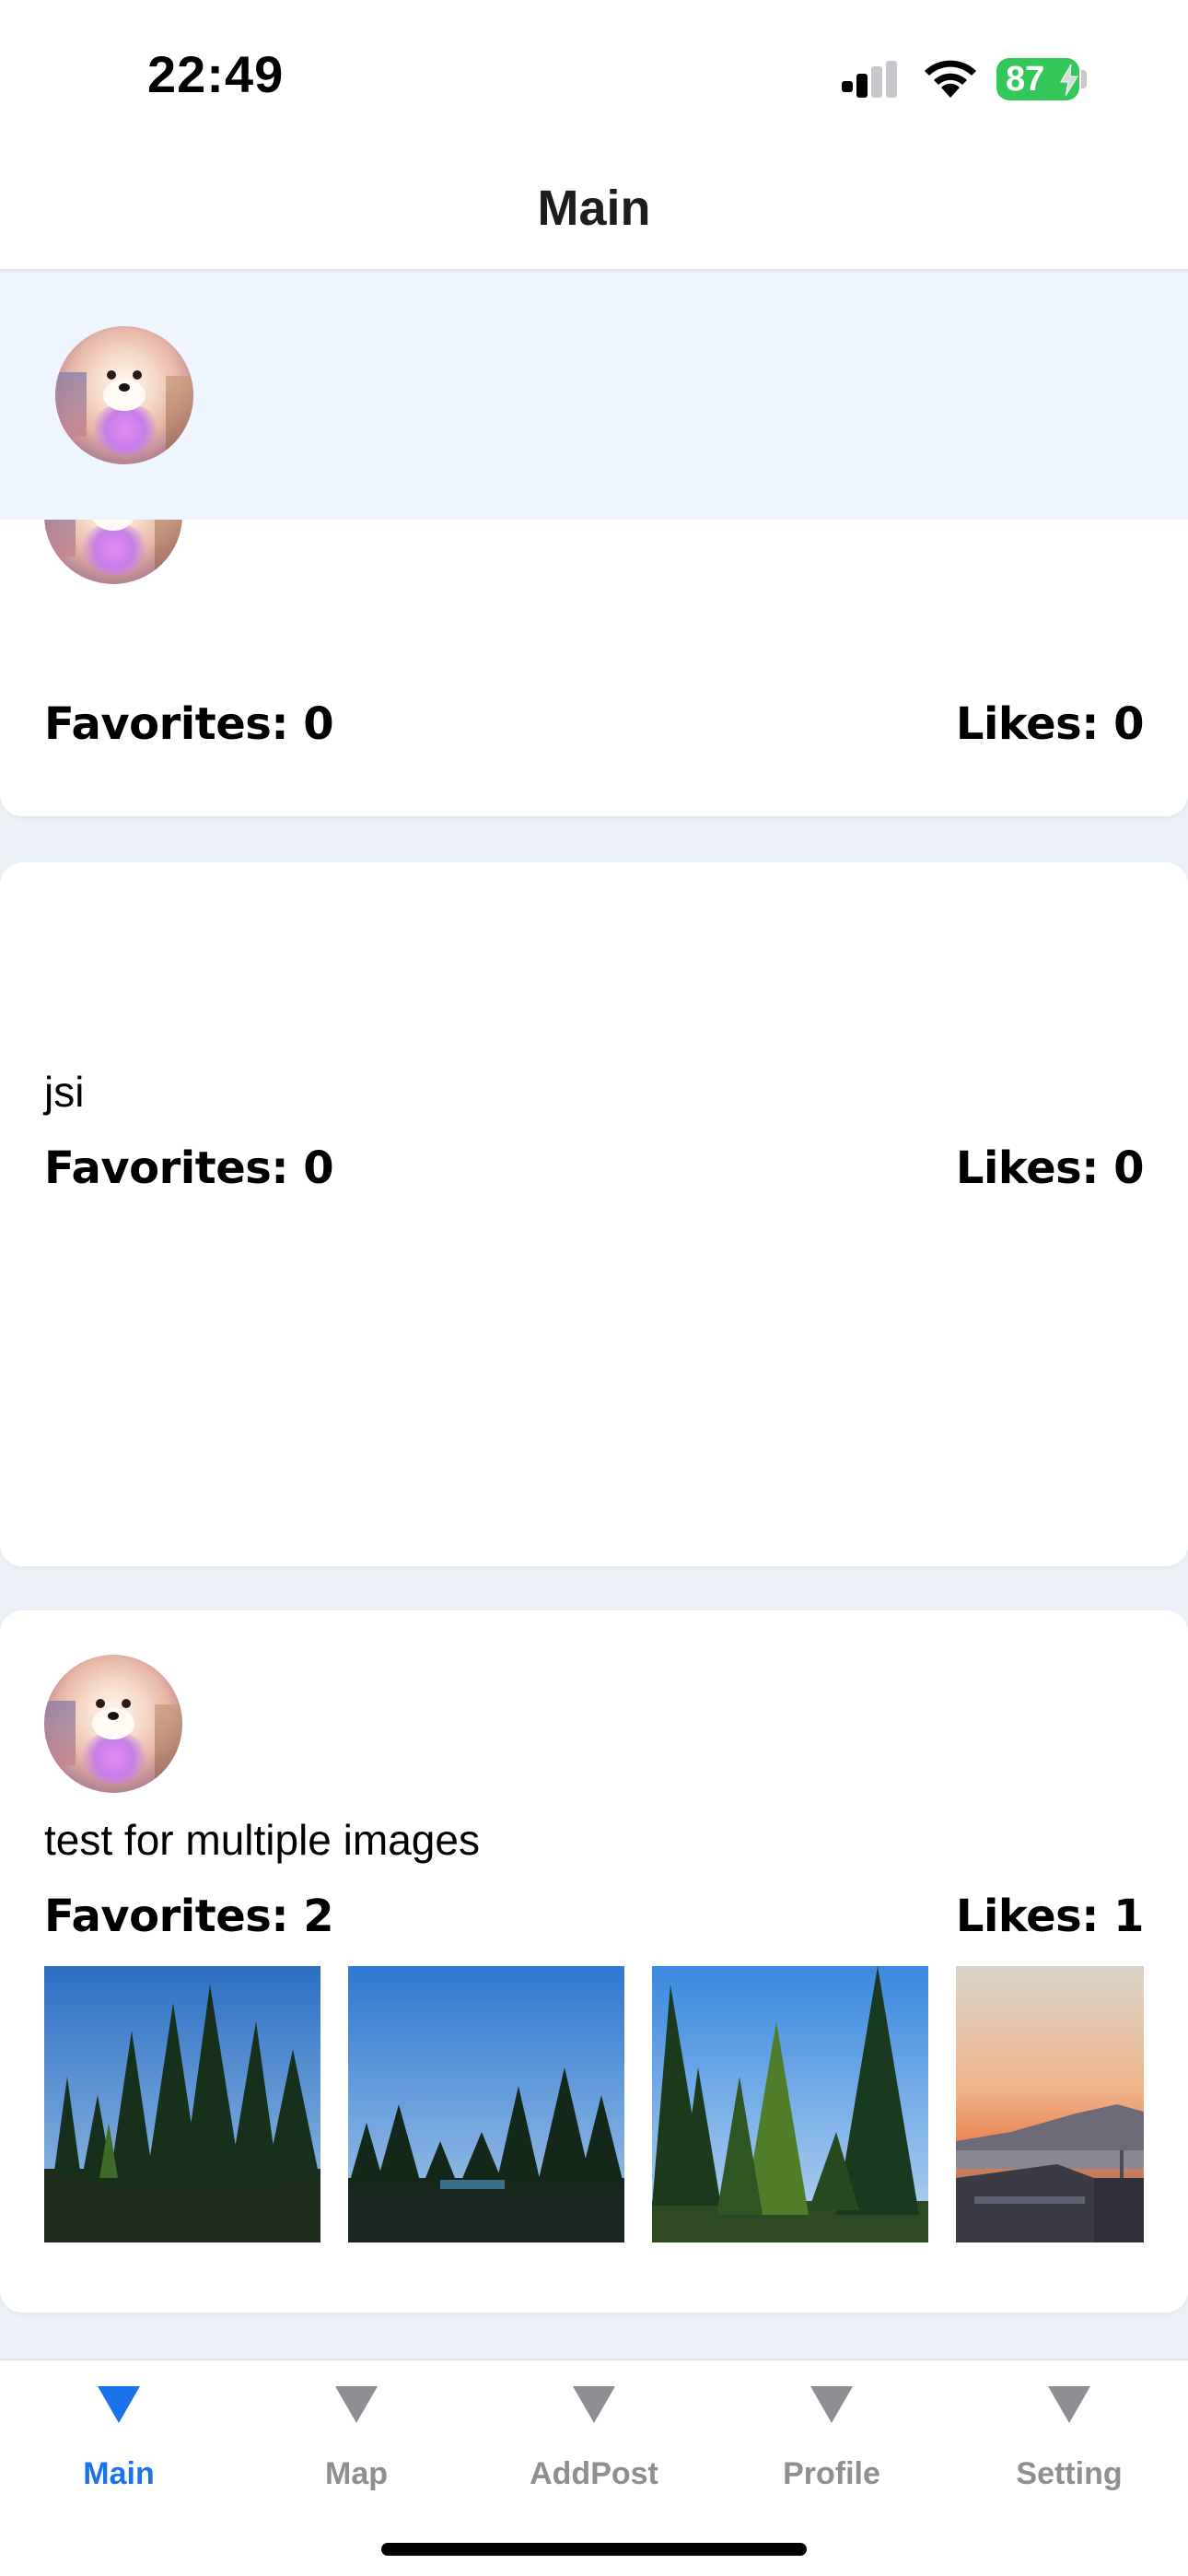 The height and width of the screenshot is (2576, 1188). What do you see at coordinates (1050, 1916) in the screenshot?
I see `likes-count: Likes: 1` at bounding box center [1050, 1916].